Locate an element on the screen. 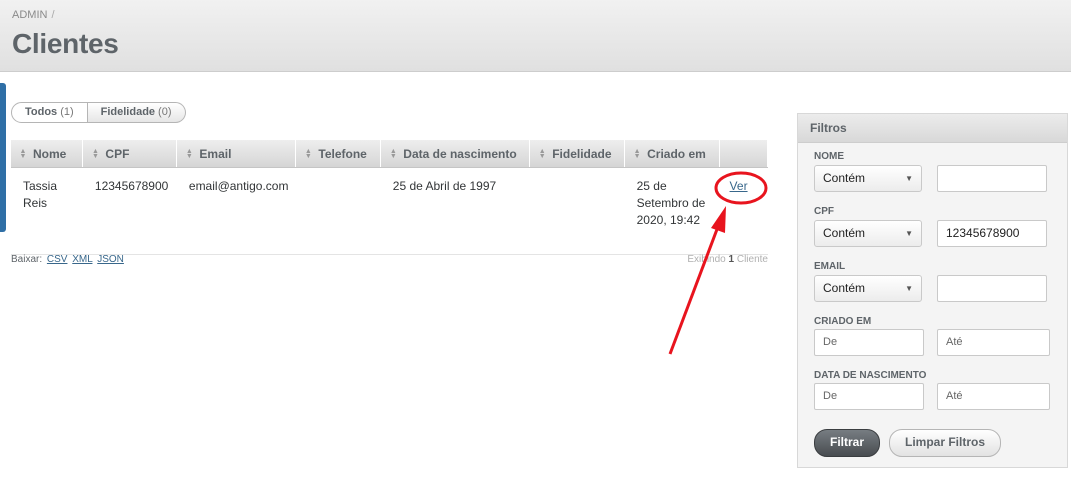 Image resolution: width=1071 pixels, height=477 pixels. filter-email-input is located at coordinates (992, 288).